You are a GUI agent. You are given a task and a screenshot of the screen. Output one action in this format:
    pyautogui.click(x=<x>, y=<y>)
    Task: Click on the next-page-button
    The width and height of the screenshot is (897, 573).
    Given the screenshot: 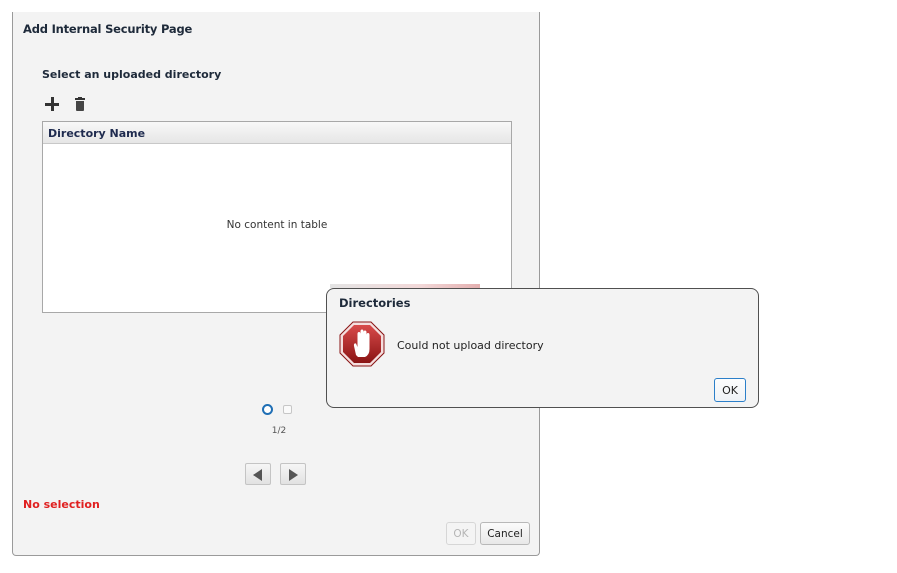 What is the action you would take?
    pyautogui.click(x=293, y=474)
    